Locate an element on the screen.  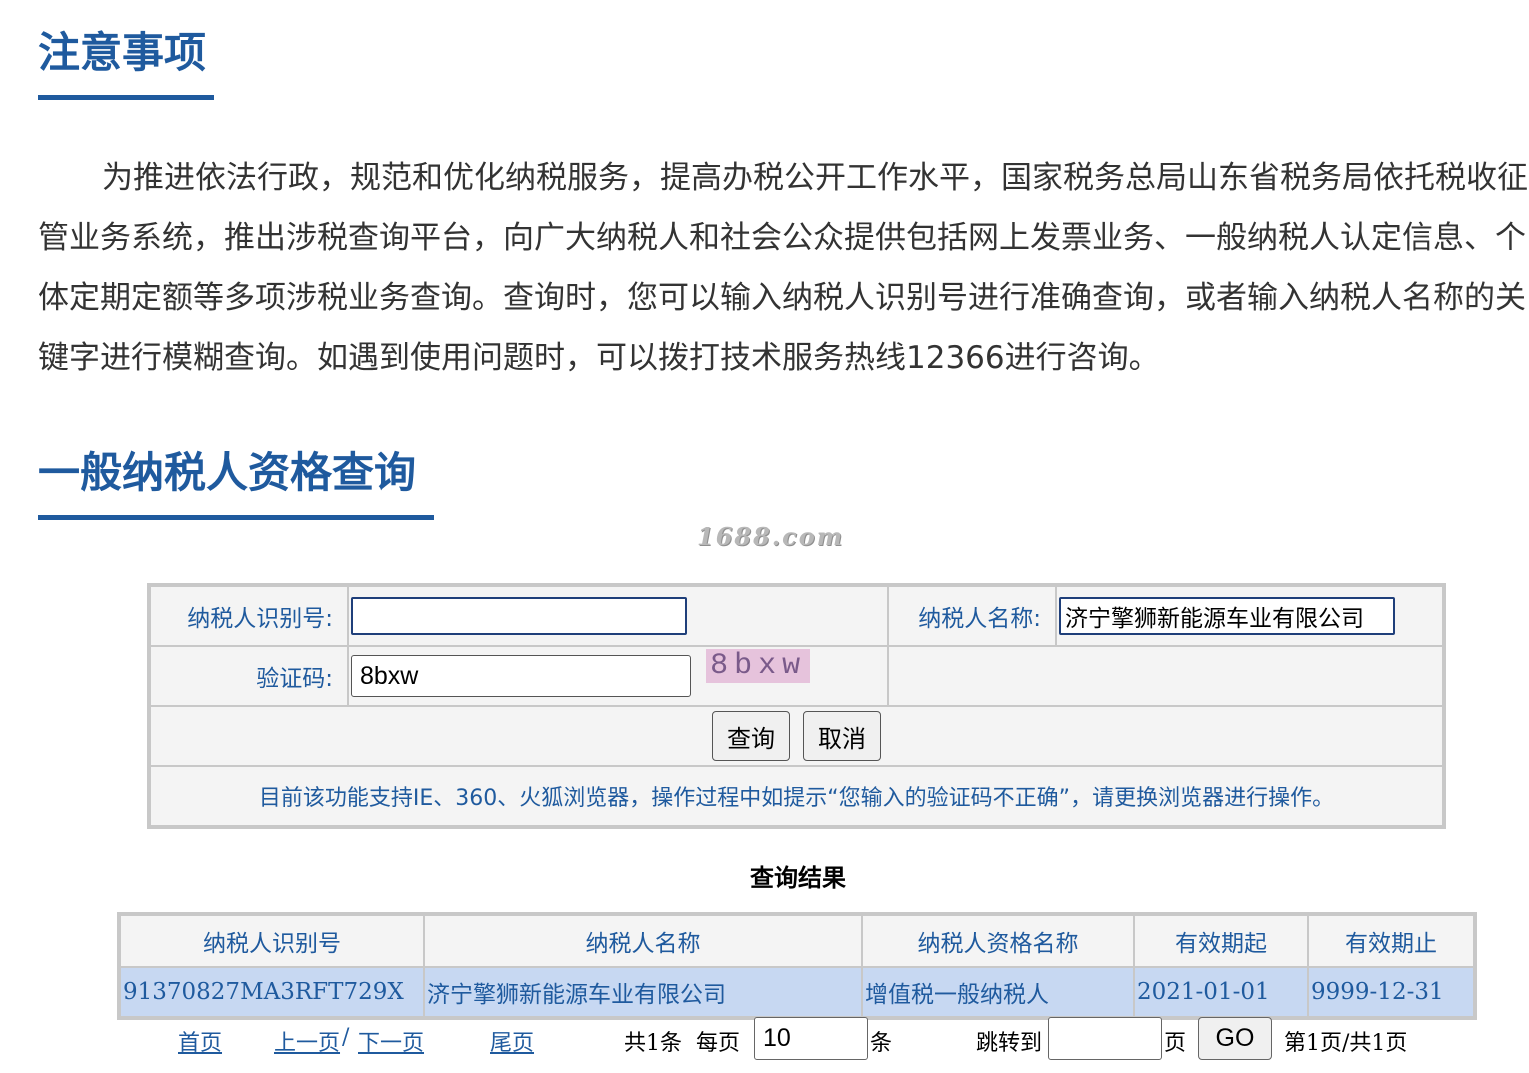
header-taxpayer-name: 纳税人名称 is located at coordinates (643, 941).